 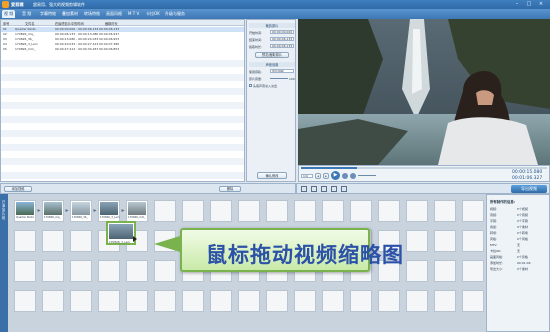 What do you see at coordinates (81, 211) in the screenshot?
I see `timeline-cell: 170826_3b_` at bounding box center [81, 211].